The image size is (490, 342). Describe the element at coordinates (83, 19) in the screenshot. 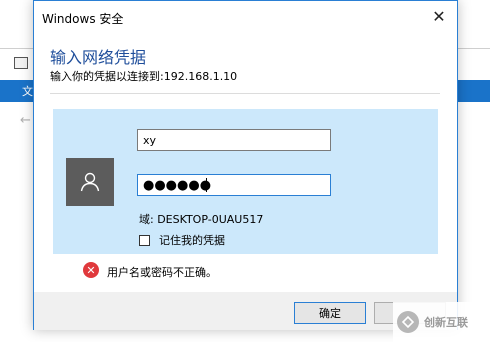

I see `dialog-title: Windows 安全` at that location.